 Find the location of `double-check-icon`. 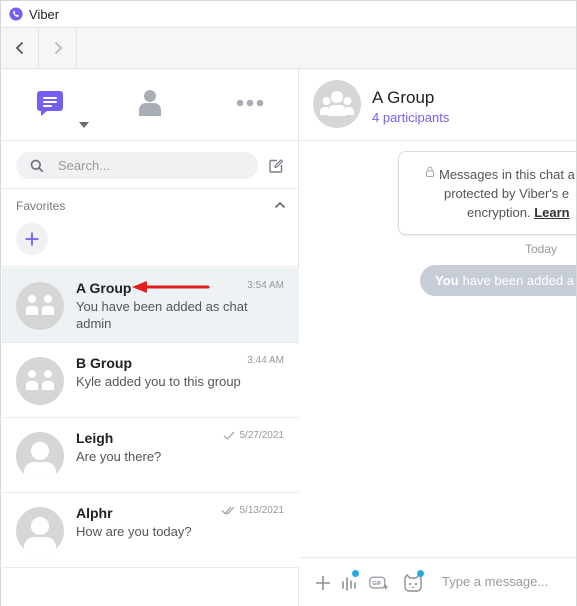

double-check-icon is located at coordinates (227, 510).